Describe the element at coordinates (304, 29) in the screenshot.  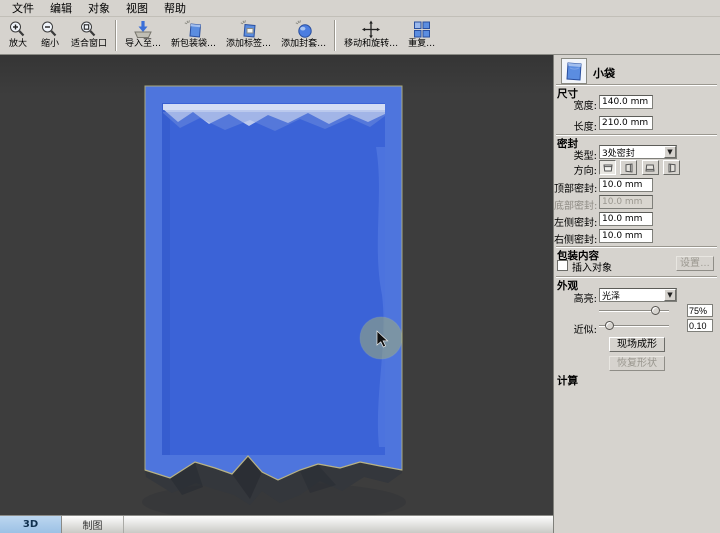
I see `add-closure-icon` at that location.